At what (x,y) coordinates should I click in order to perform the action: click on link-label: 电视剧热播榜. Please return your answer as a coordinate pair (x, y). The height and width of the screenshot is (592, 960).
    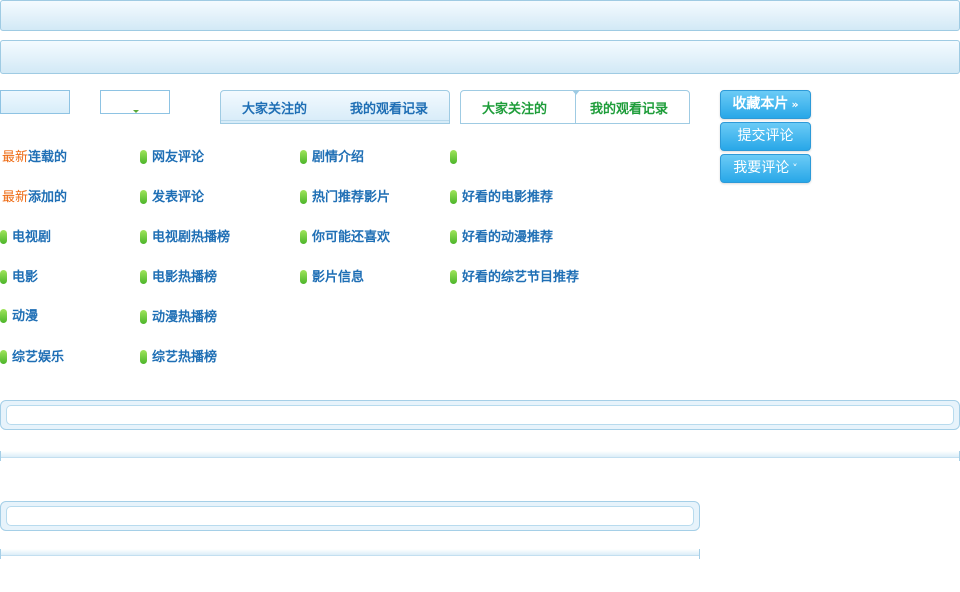
    Looking at the image, I should click on (191, 237).